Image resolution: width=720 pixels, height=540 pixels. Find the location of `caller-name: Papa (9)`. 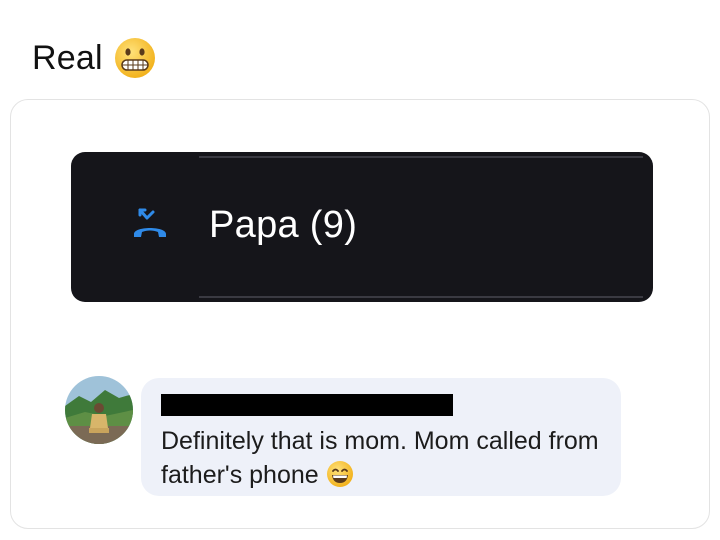

caller-name: Papa (9) is located at coordinates (283, 225).